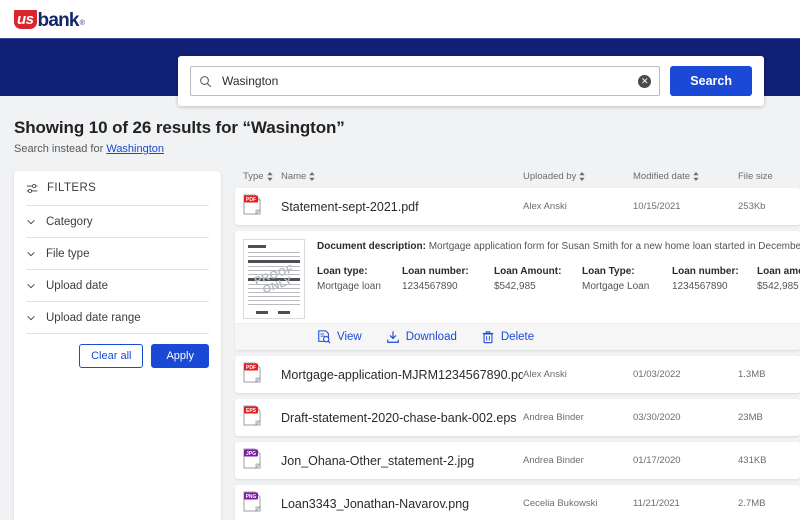  Describe the element at coordinates (778, 279) in the screenshot. I see `detail-field: Loan amount: $542,985` at that location.